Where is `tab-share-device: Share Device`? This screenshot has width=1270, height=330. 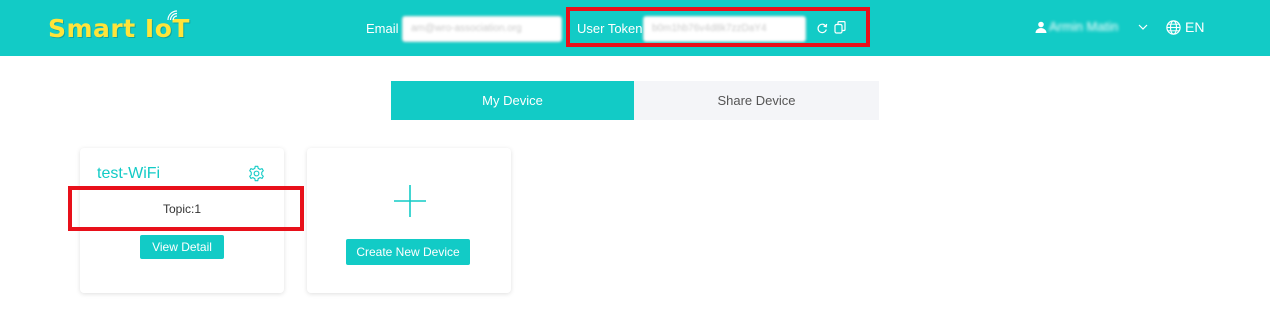 tab-share-device: Share Device is located at coordinates (756, 100).